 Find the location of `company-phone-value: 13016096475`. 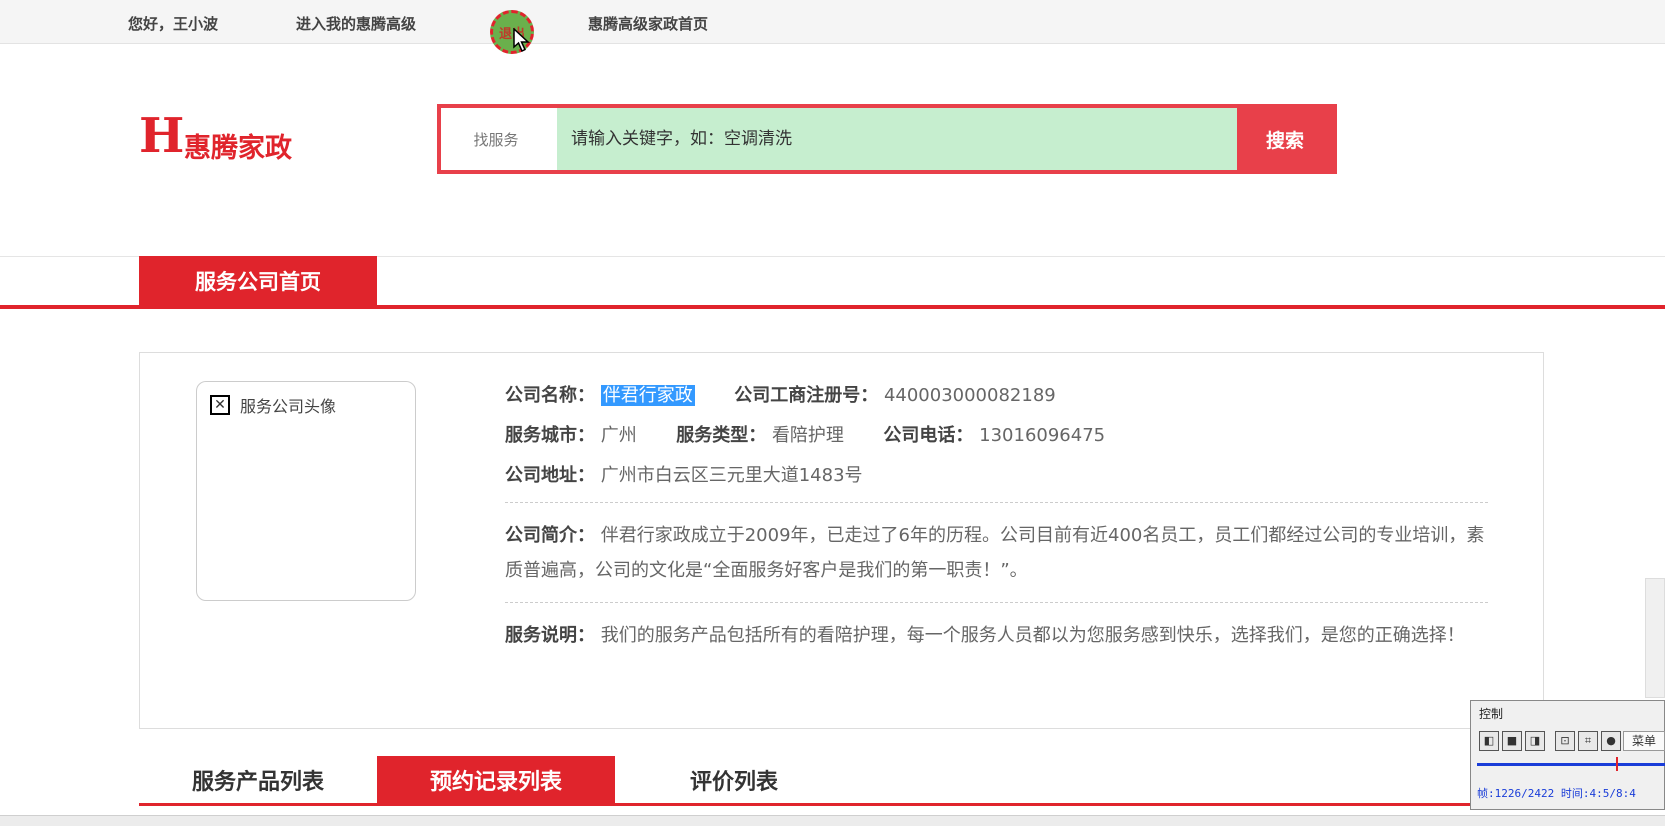

company-phone-value: 13016096475 is located at coordinates (1042, 435).